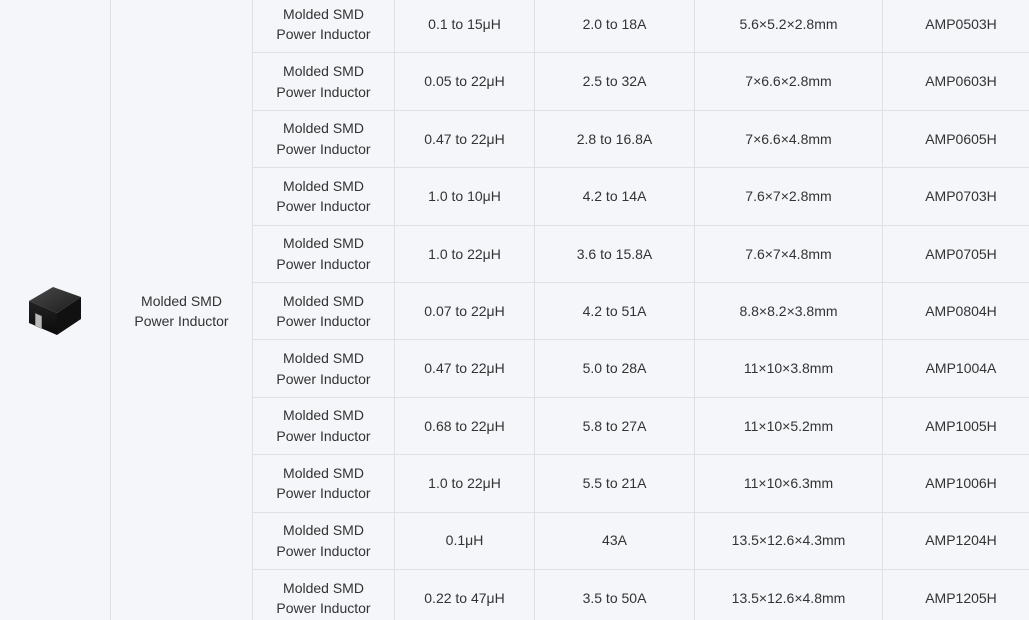 Image resolution: width=1029 pixels, height=620 pixels. Describe the element at coordinates (464, 426) in the screenshot. I see `inductance-cell: 0.68 to 22μH` at that location.